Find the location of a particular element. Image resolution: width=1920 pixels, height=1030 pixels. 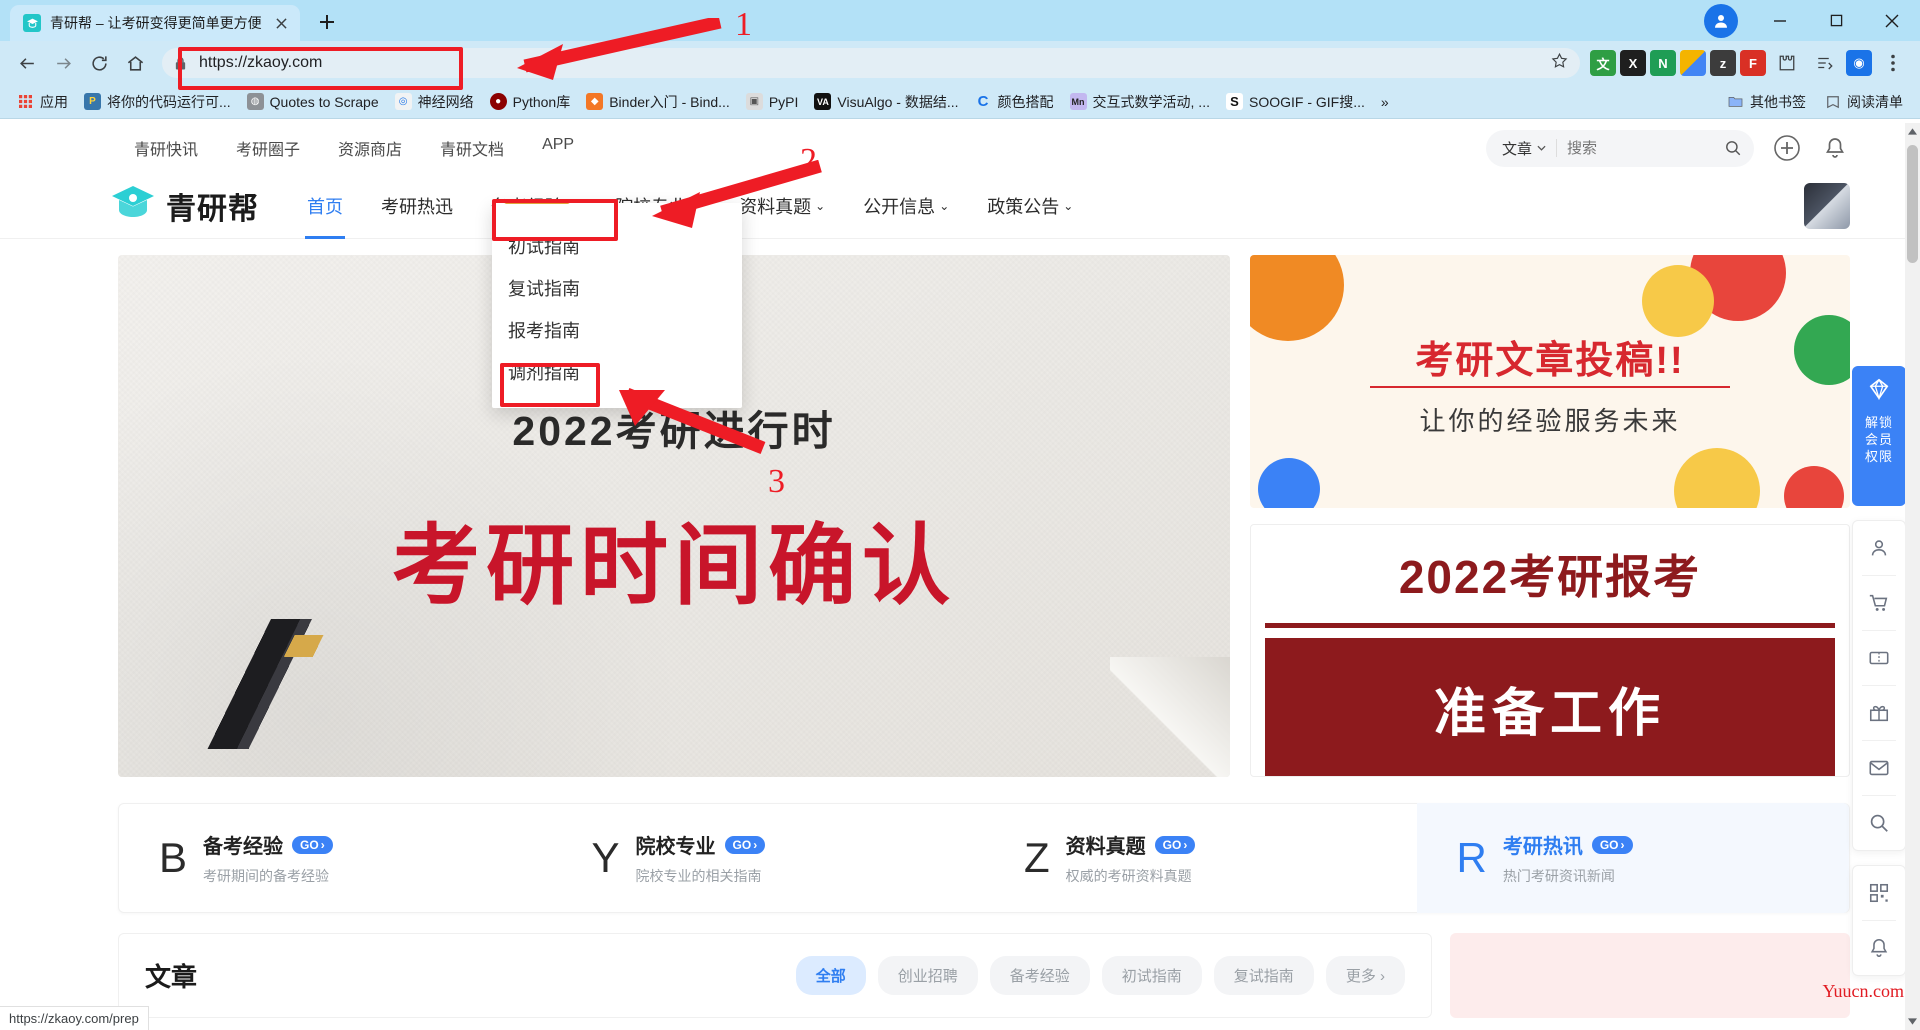

profile-extension-icon: ◉ is located at coordinates (1859, 63).